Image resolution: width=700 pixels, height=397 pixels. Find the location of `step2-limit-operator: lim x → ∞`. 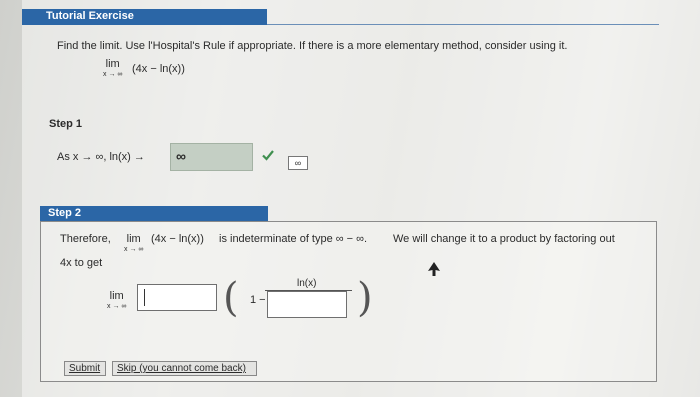

step2-limit-operator: lim x → ∞ is located at coordinates (134, 243).